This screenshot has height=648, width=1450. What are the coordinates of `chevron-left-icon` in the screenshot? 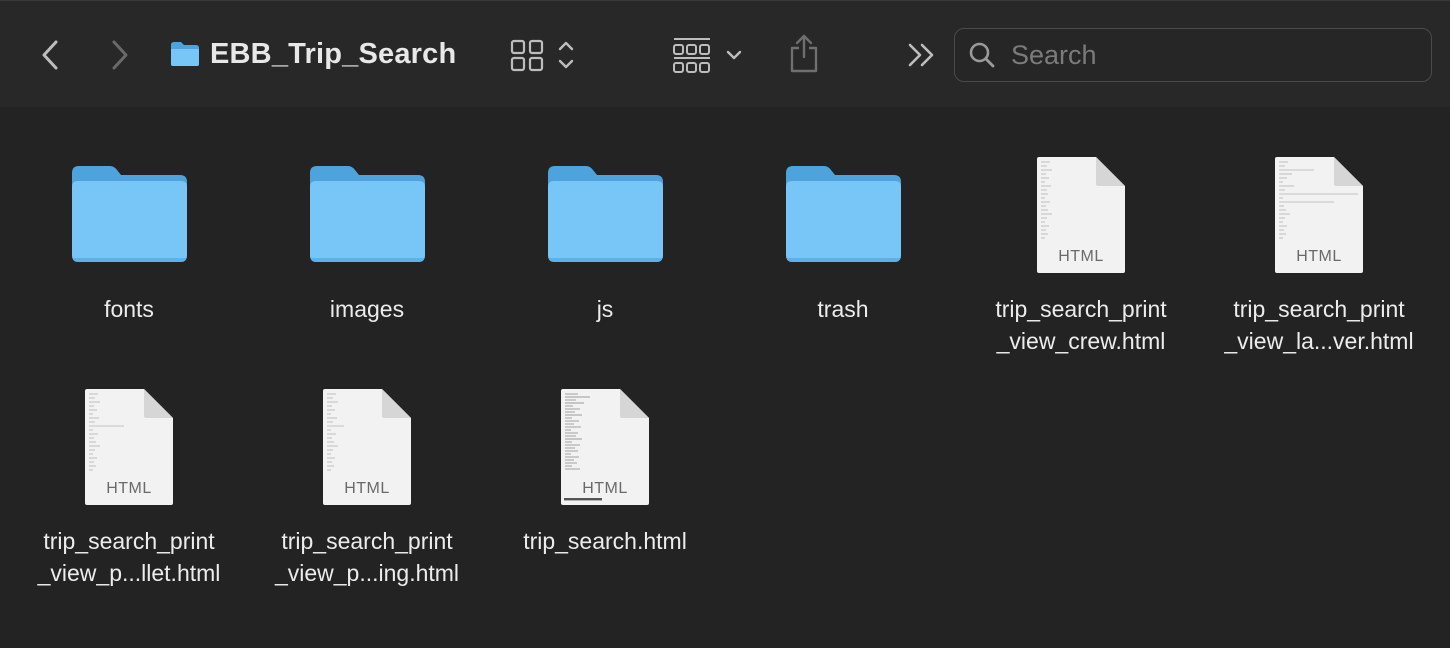 It's located at (50, 55).